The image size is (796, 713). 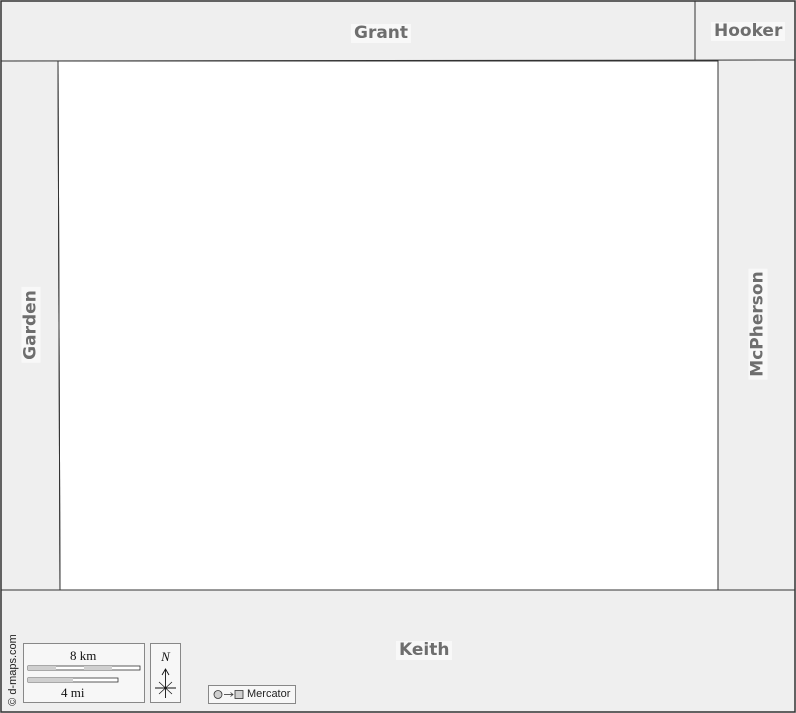 What do you see at coordinates (381, 33) in the screenshot?
I see `county-label-grant: Grant` at bounding box center [381, 33].